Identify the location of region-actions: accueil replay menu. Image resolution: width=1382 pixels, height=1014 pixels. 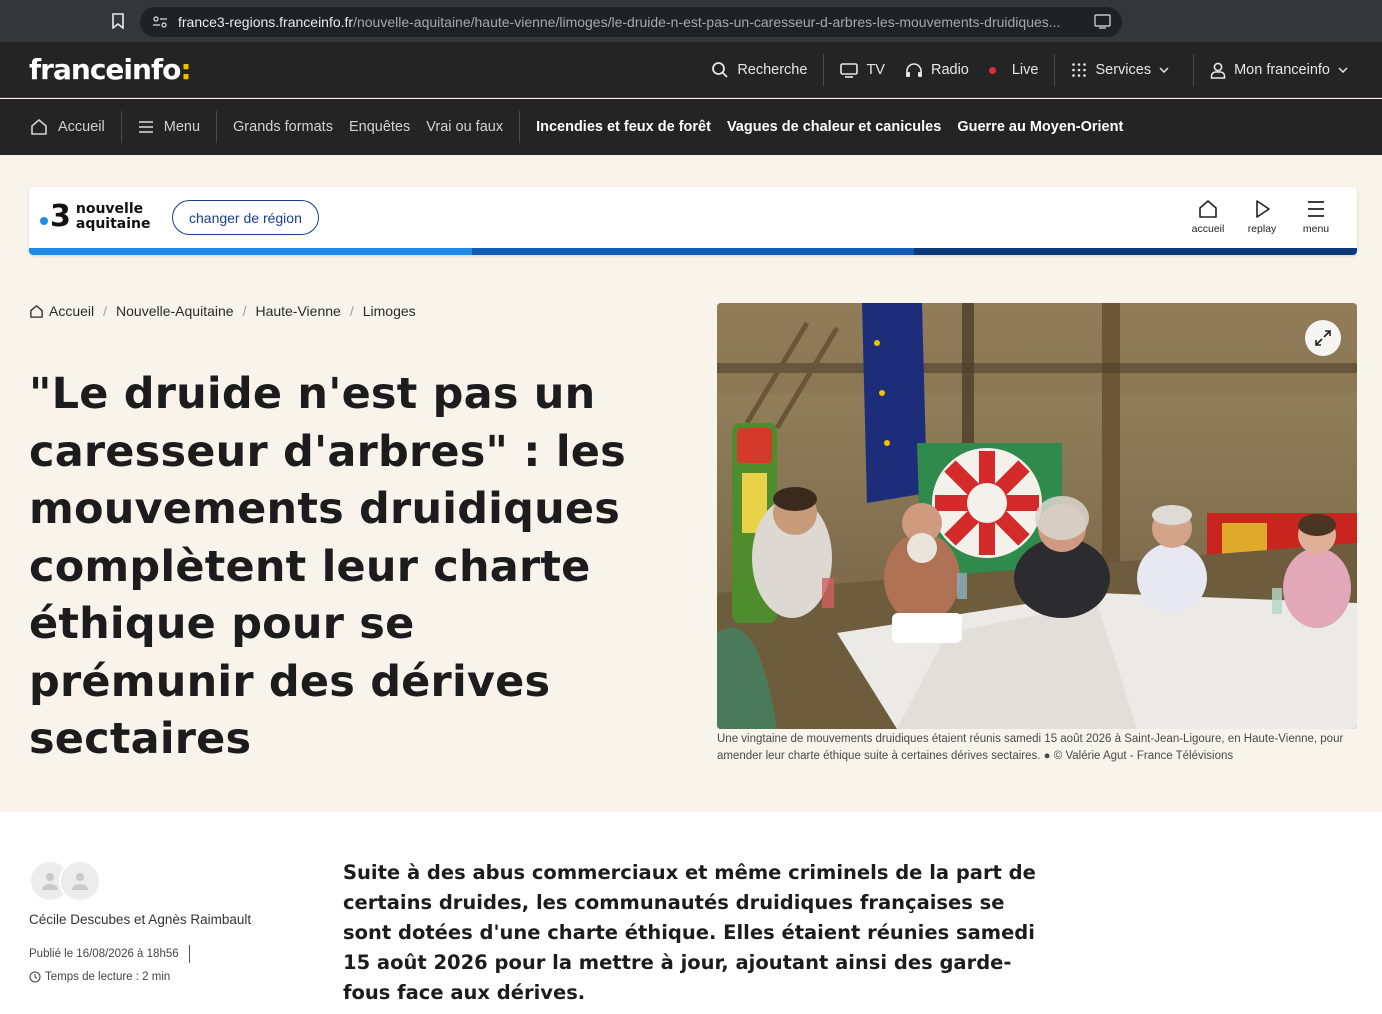
(1262, 217).